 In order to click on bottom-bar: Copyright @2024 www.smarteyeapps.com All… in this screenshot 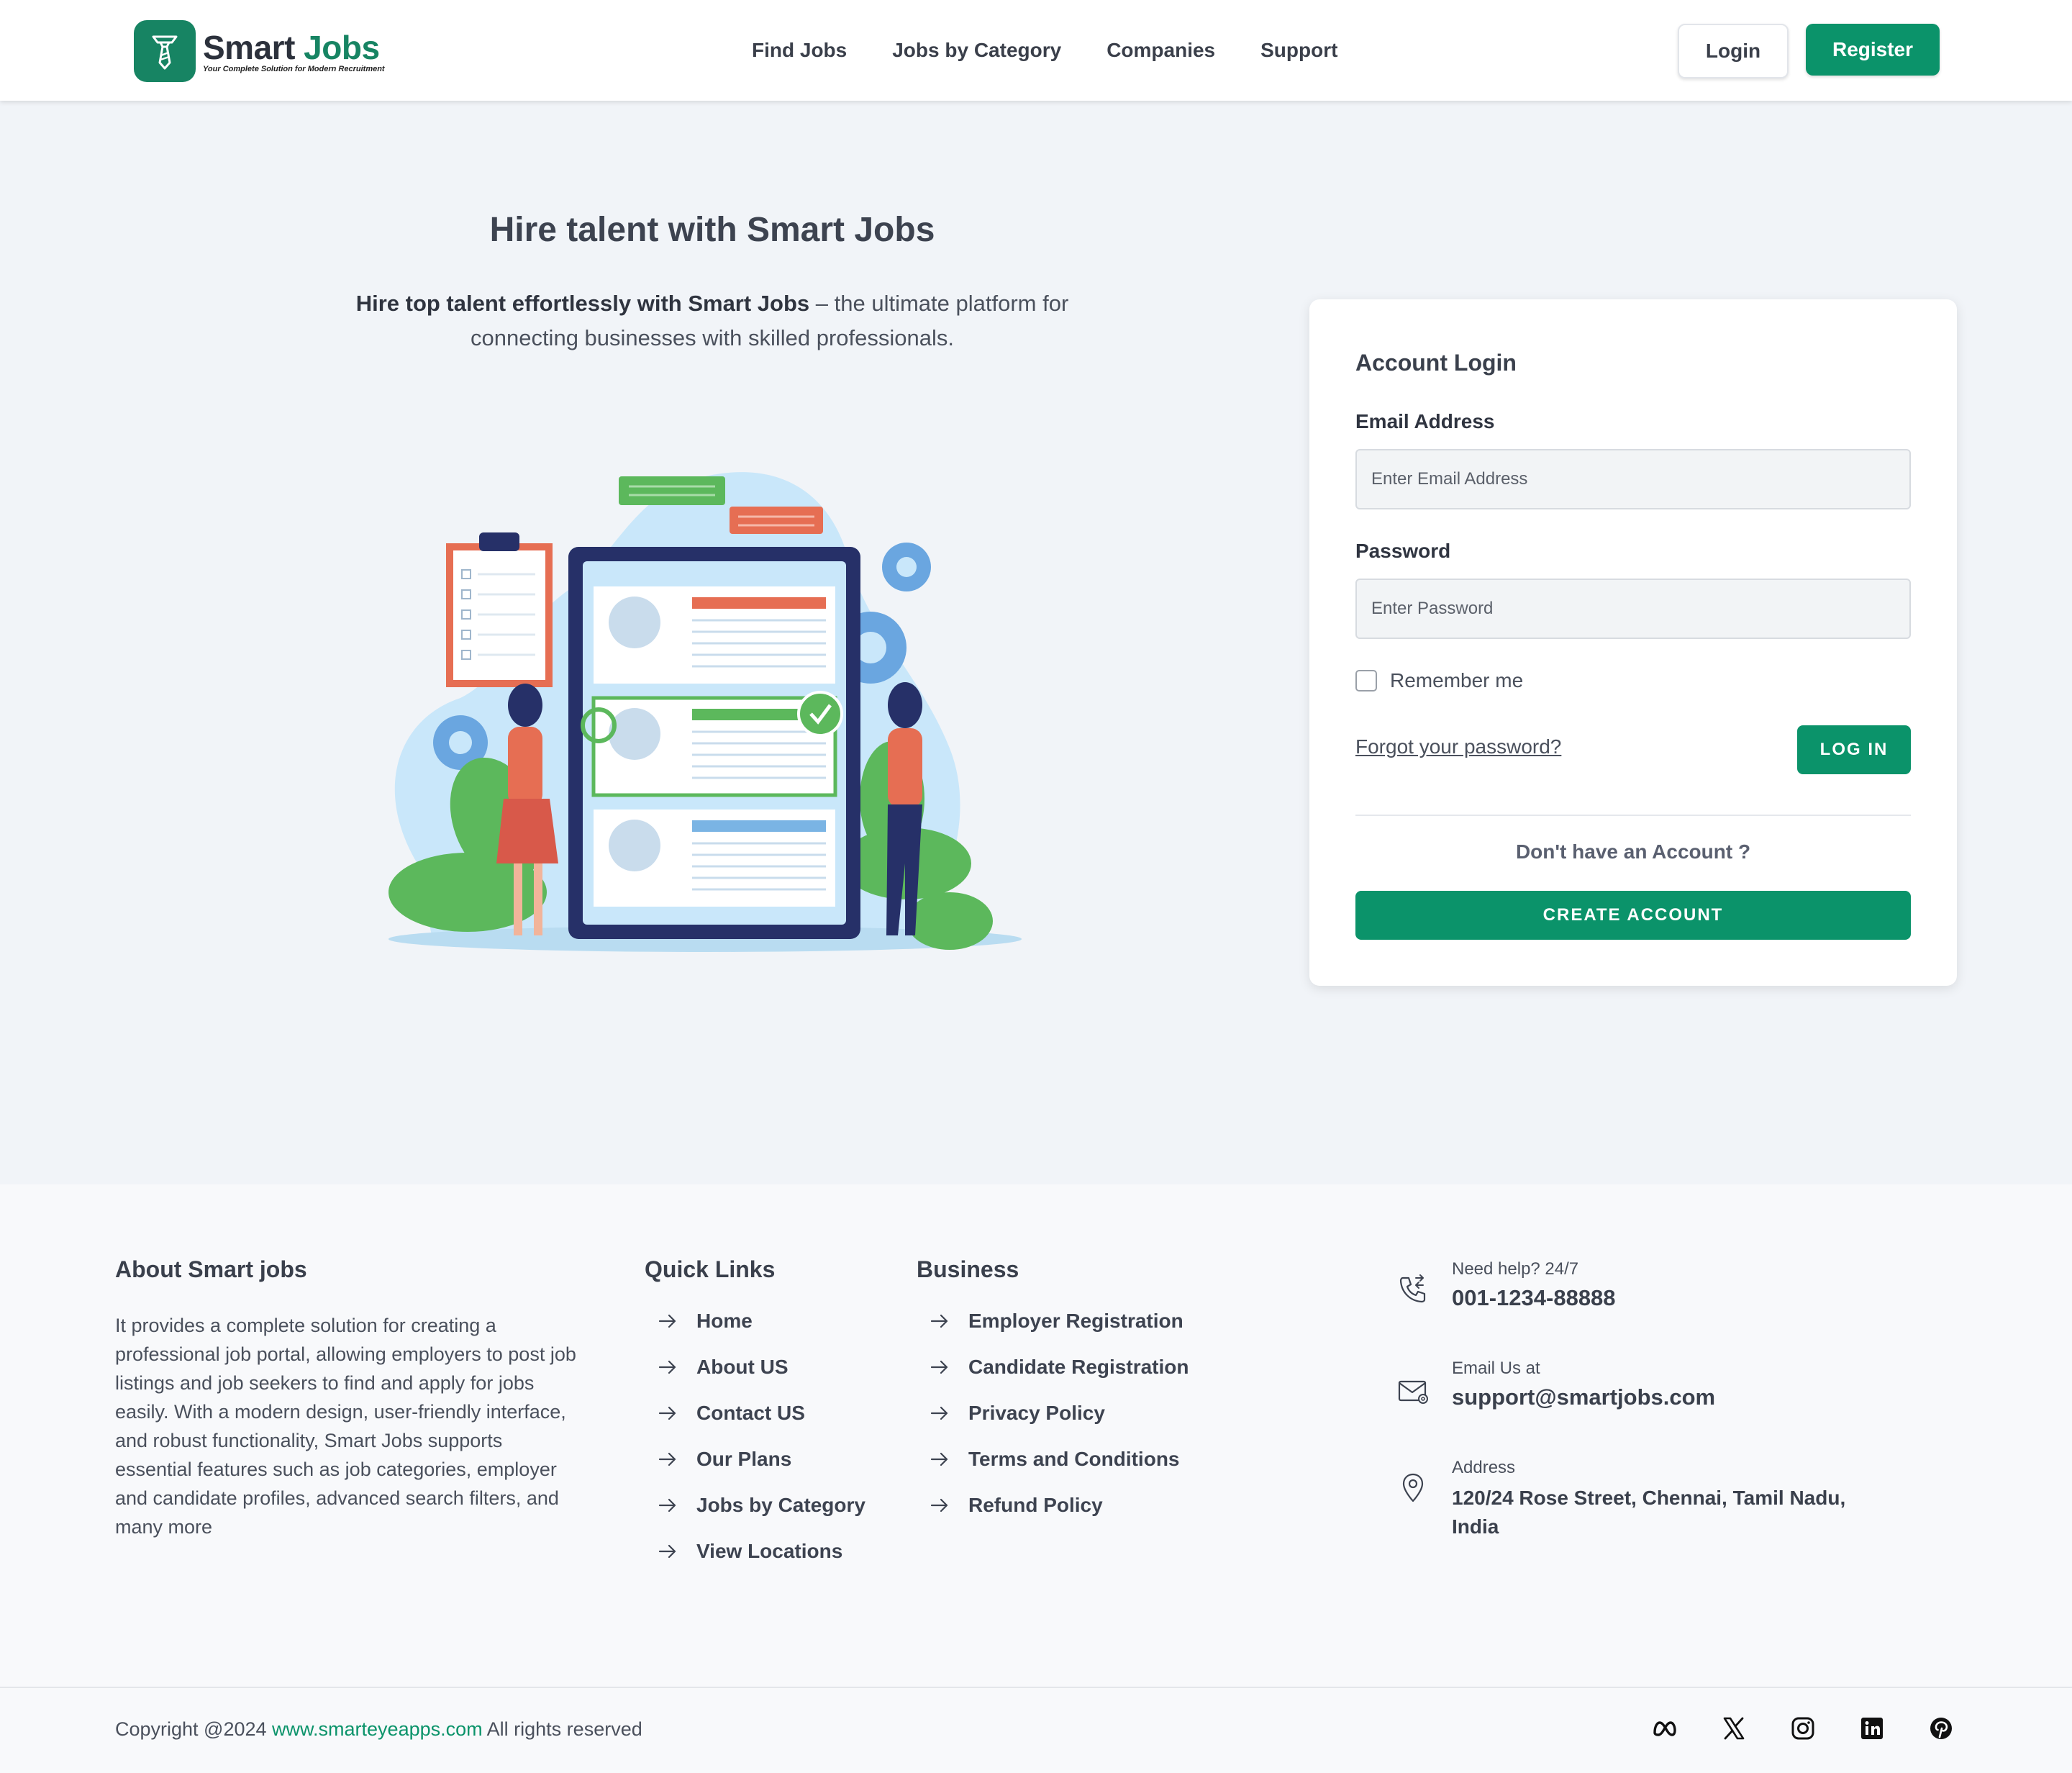, I will do `click(1036, 1730)`.